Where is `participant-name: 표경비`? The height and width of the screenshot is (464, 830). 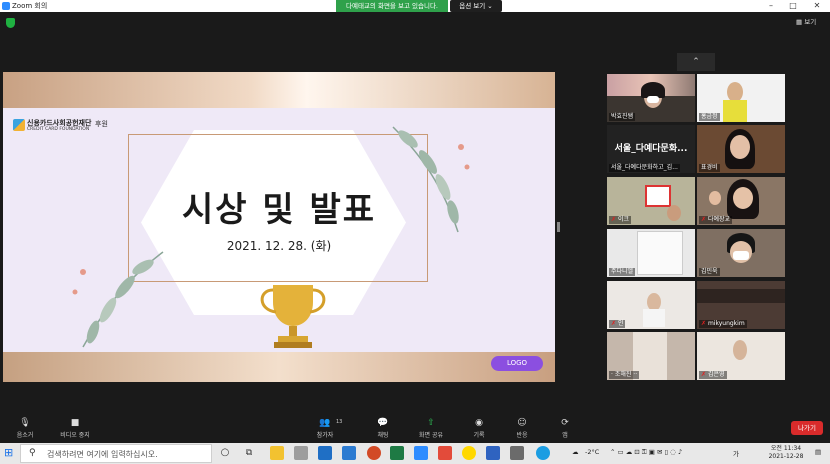 participant-name: 표경비 is located at coordinates (709, 168).